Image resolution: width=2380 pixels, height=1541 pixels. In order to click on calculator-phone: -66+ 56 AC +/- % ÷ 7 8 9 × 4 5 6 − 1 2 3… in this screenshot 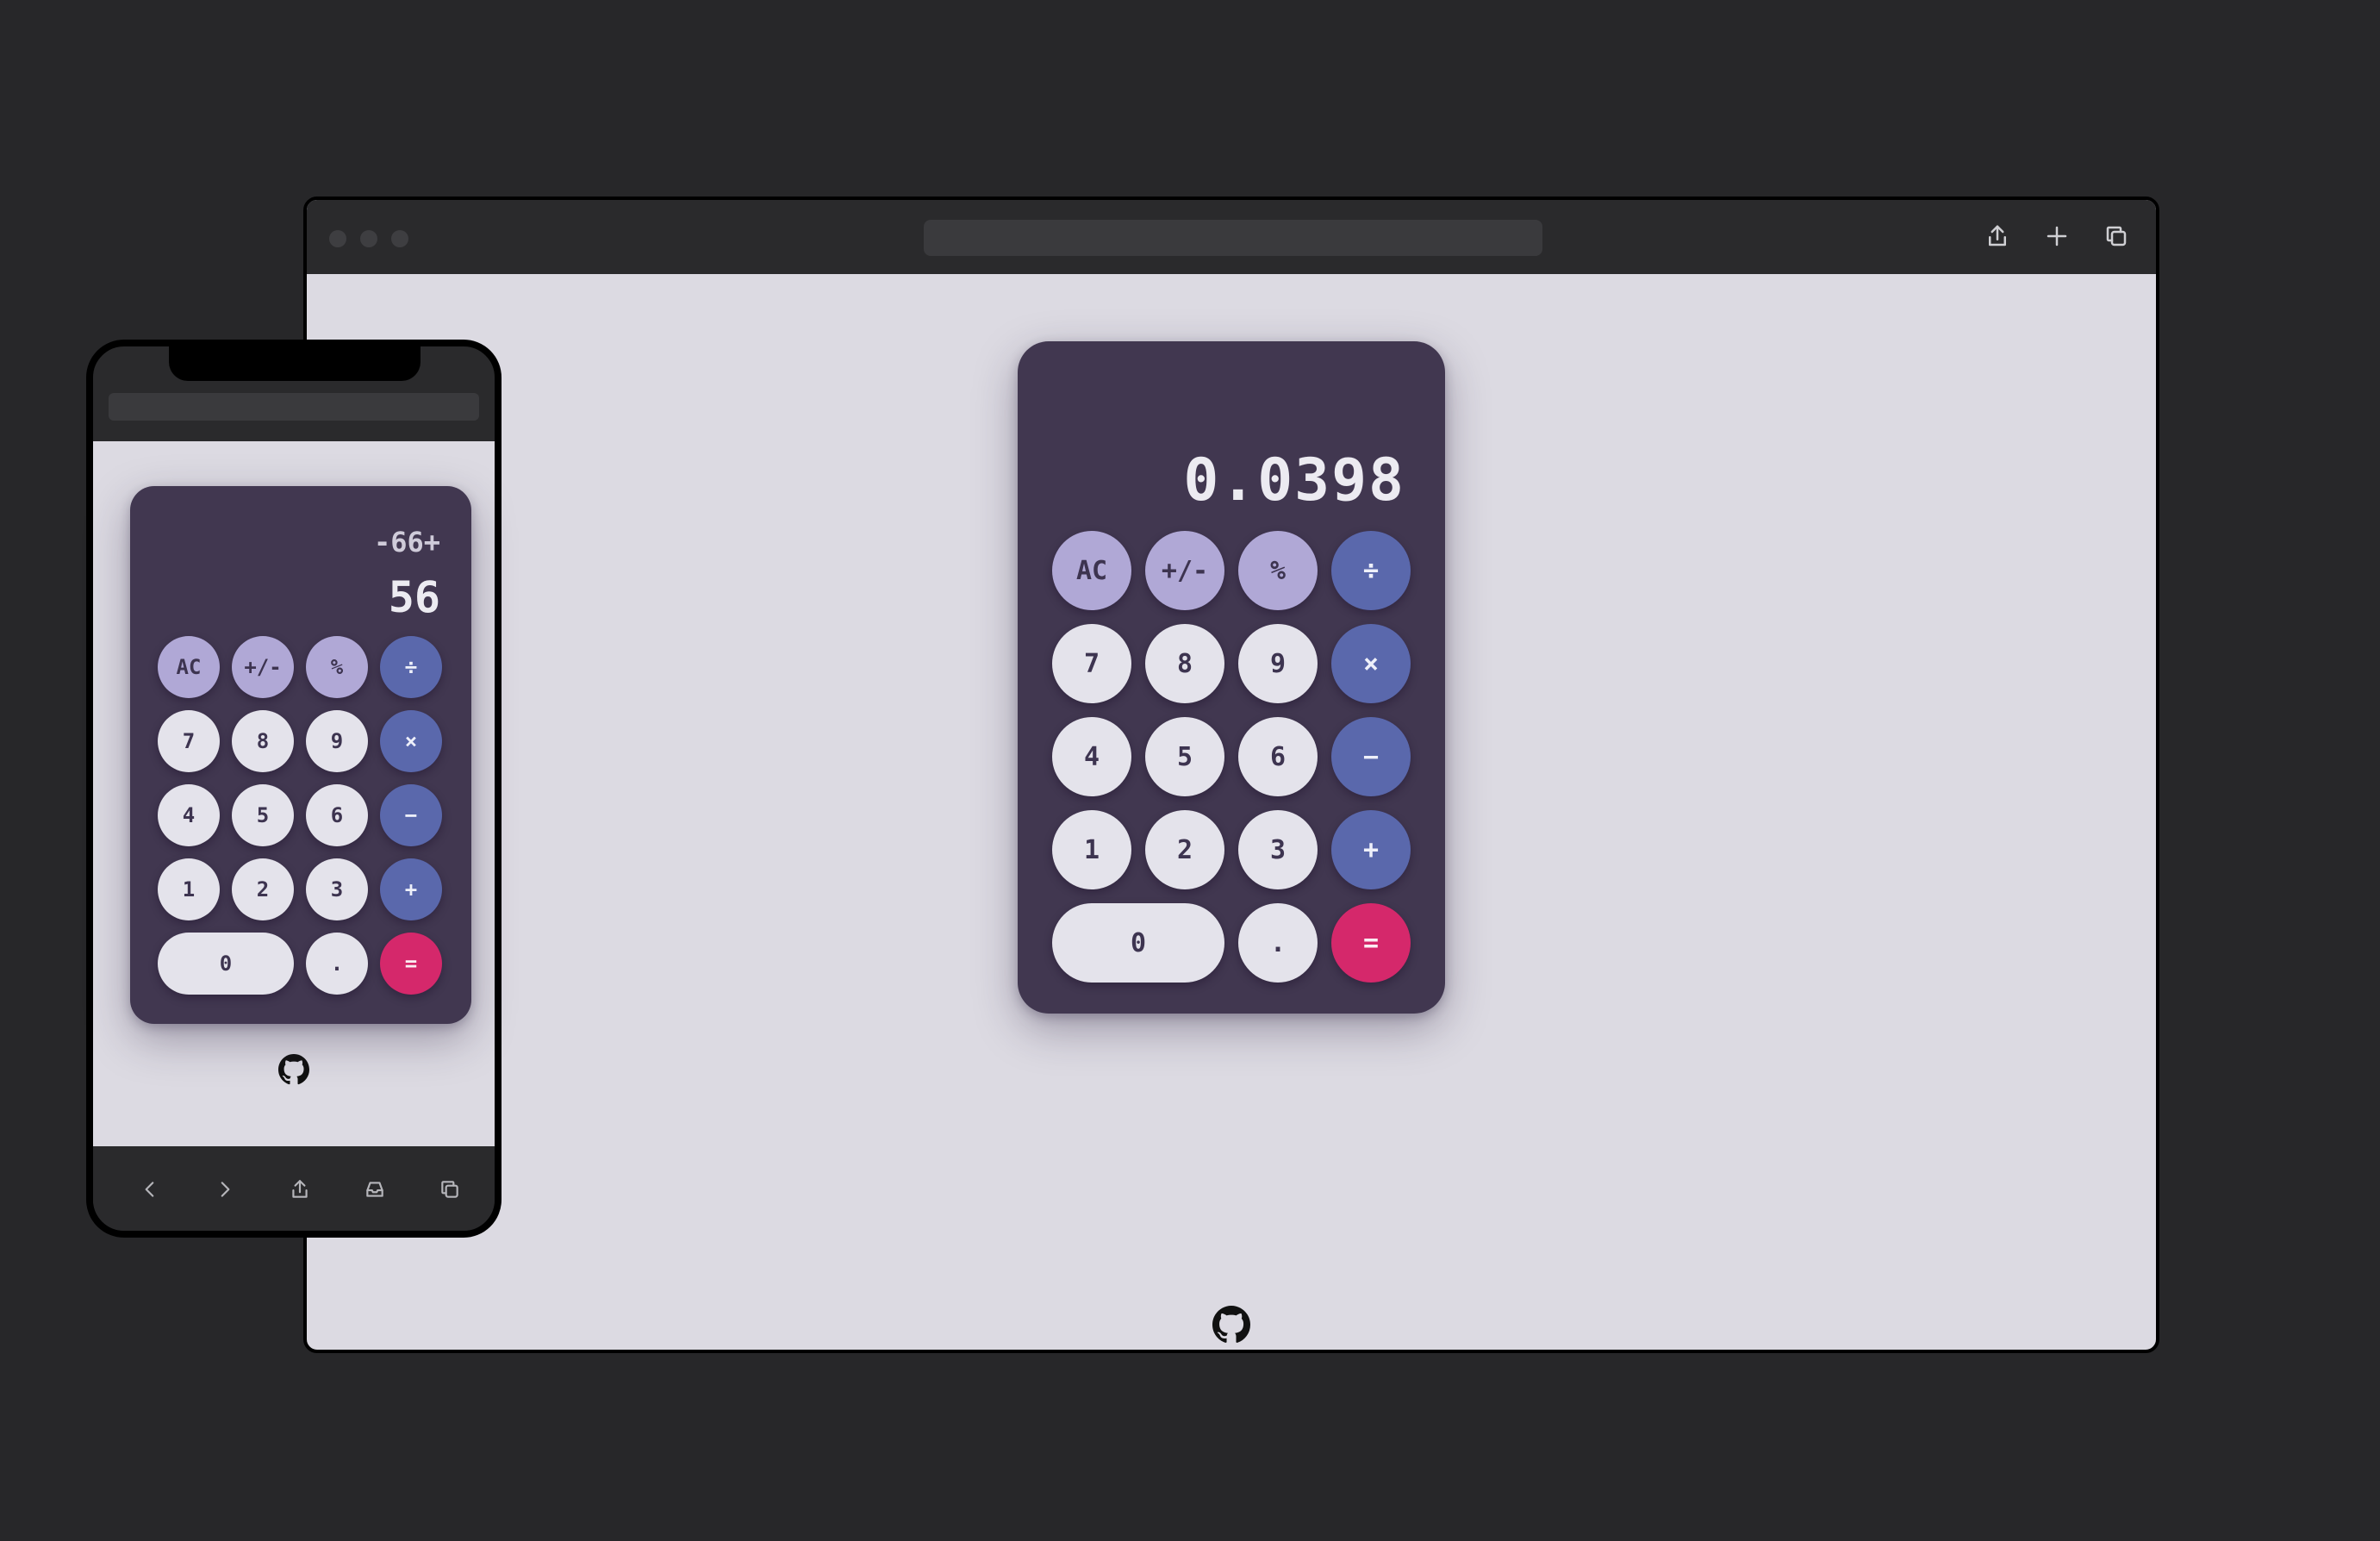, I will do `click(300, 755)`.